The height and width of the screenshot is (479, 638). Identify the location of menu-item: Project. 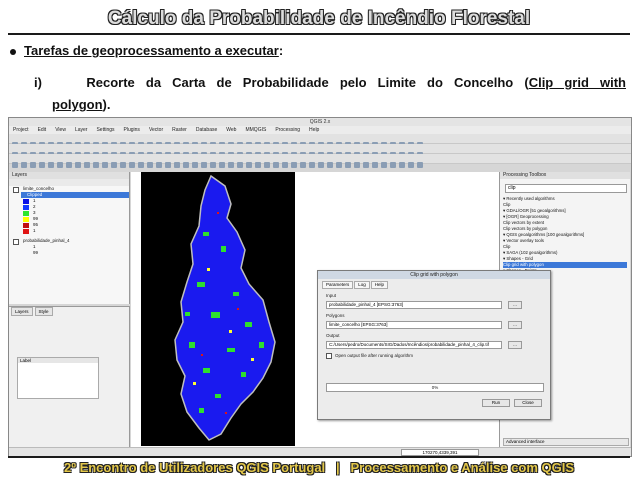
(21, 130).